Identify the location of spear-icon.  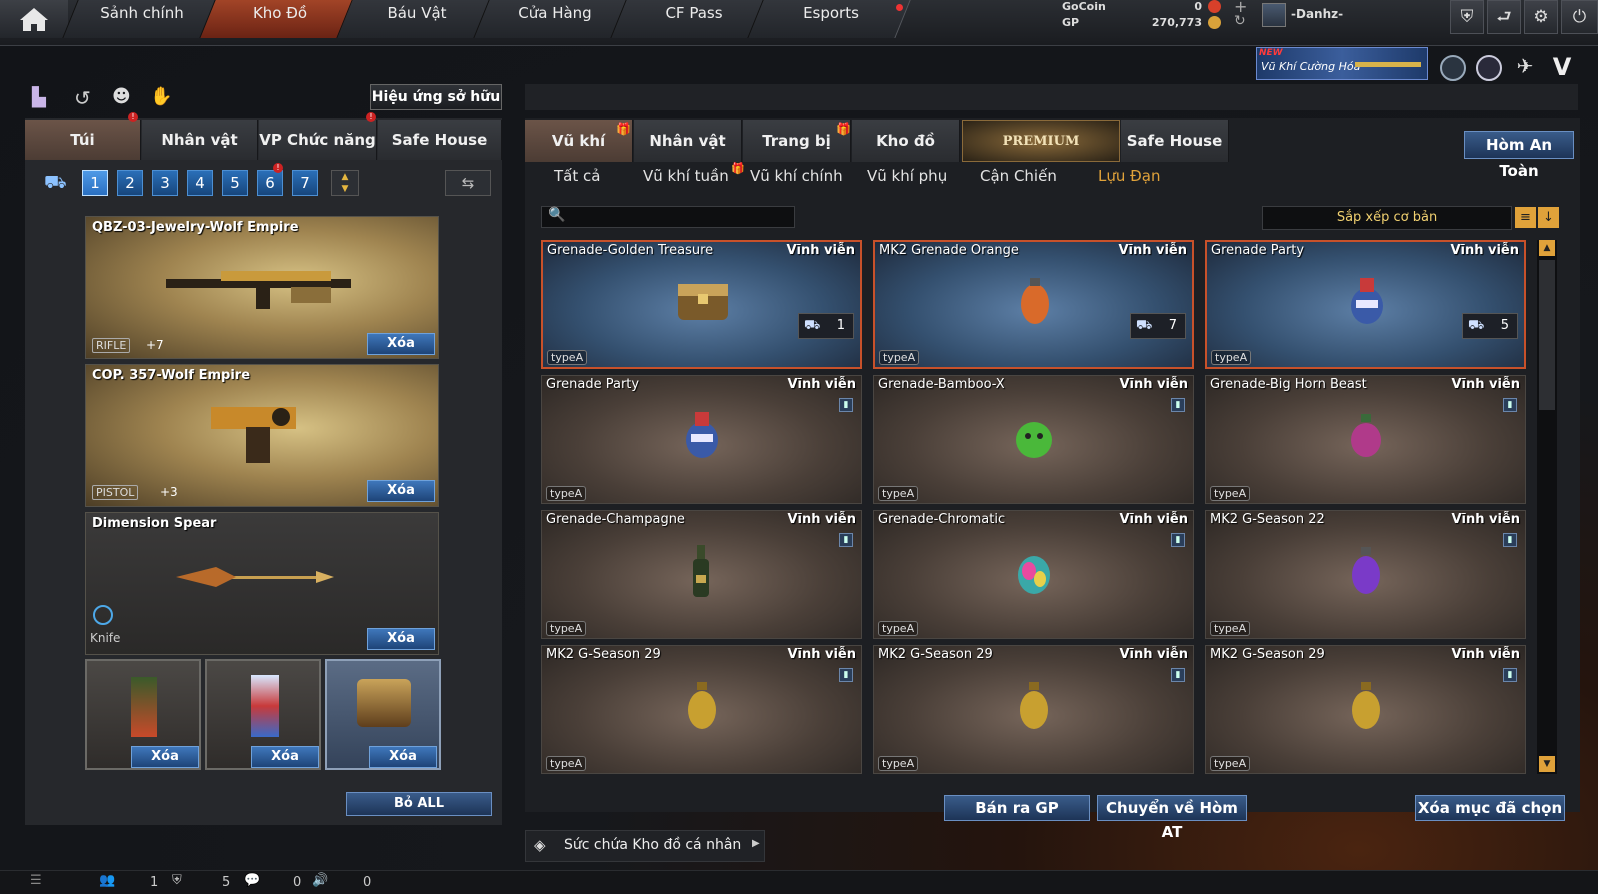
(255, 577).